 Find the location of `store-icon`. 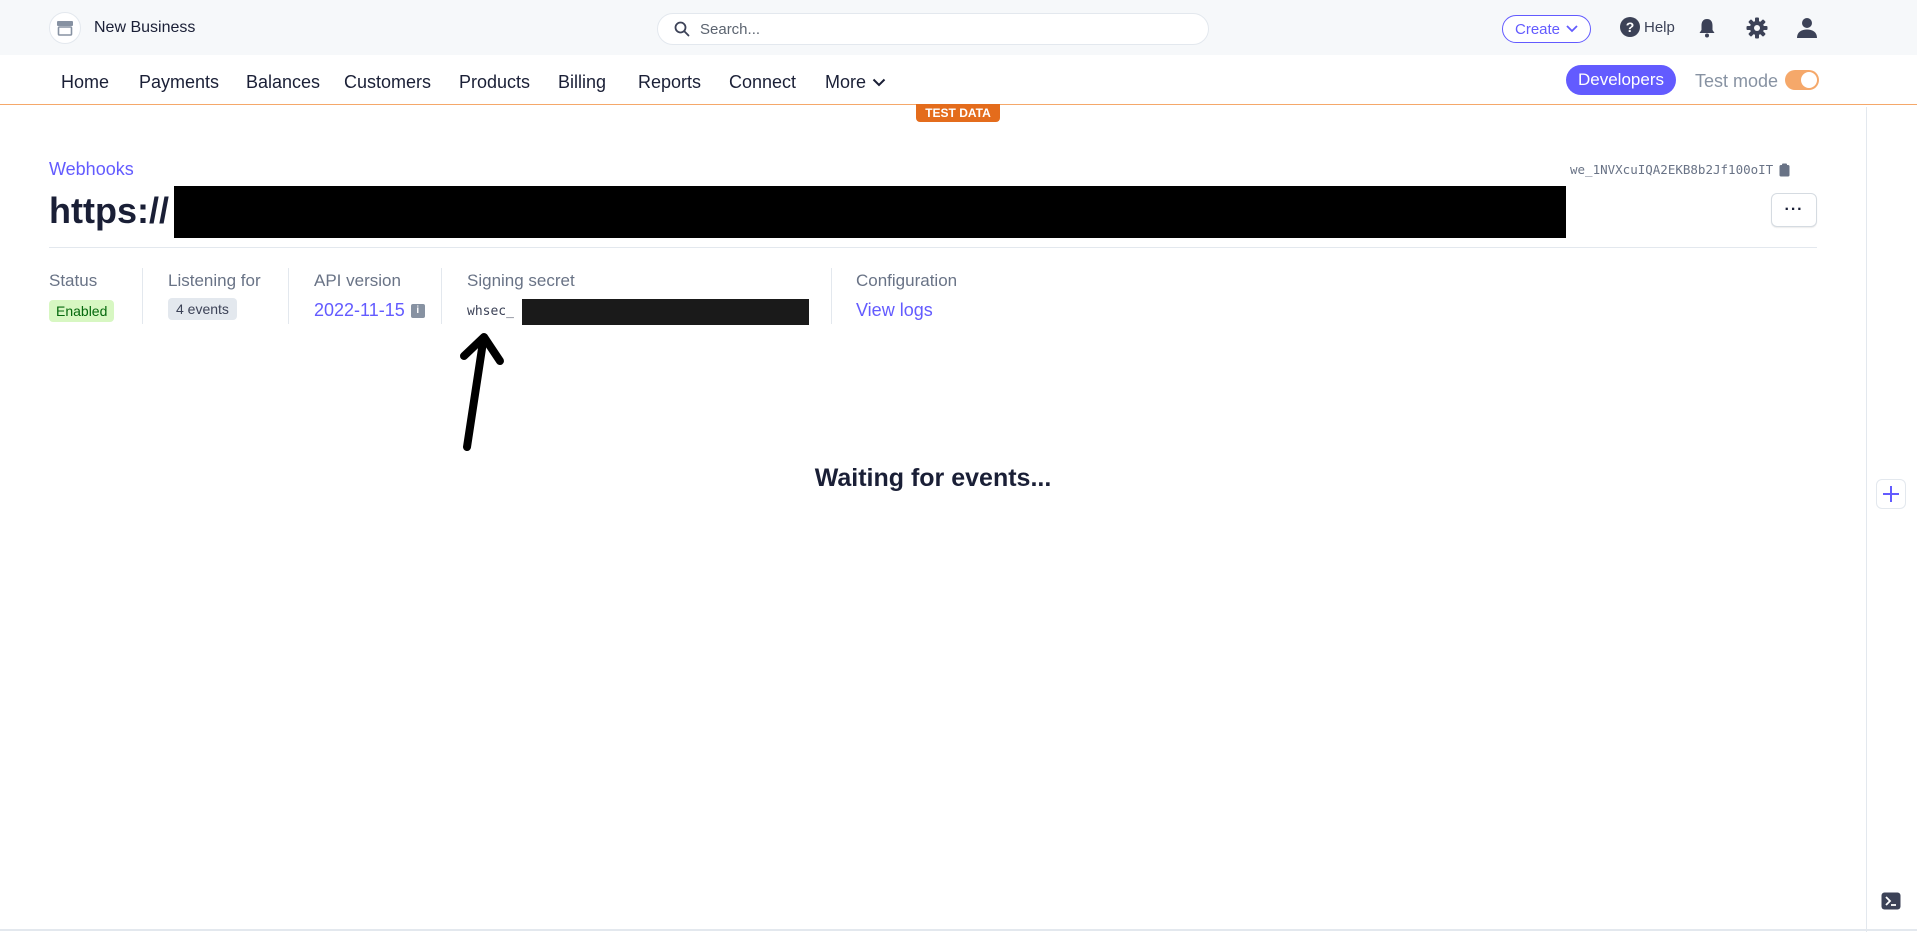

store-icon is located at coordinates (65, 28).